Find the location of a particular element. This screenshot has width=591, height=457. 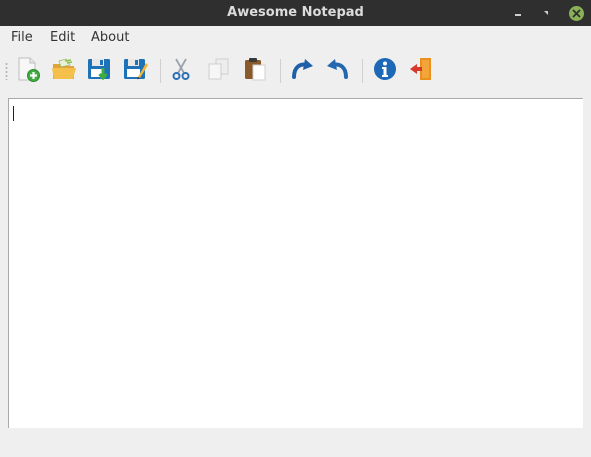

maximize-icon is located at coordinates (546, 13).